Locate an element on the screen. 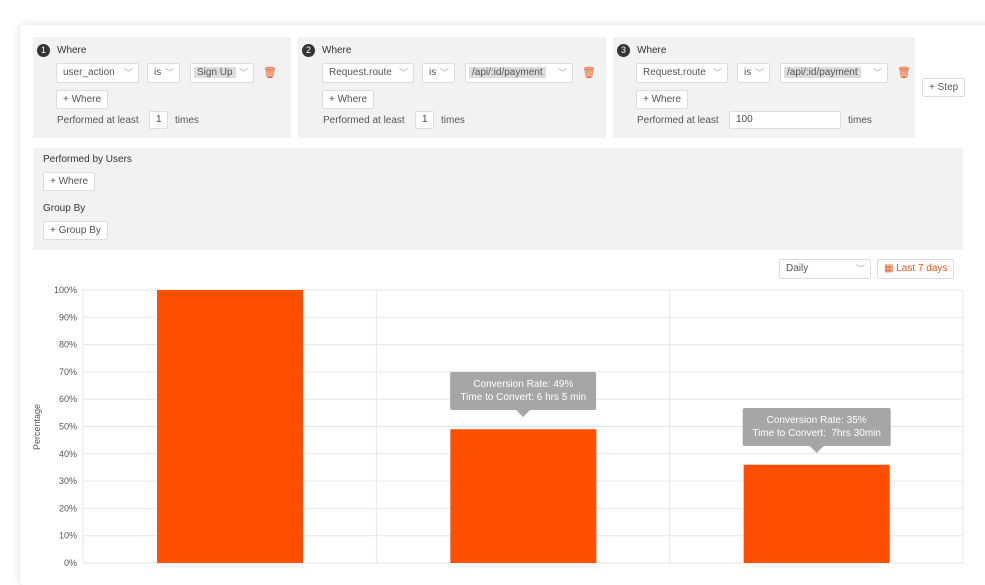 This screenshot has width=985, height=585. y-tick-label: 50% is located at coordinates (68, 427).